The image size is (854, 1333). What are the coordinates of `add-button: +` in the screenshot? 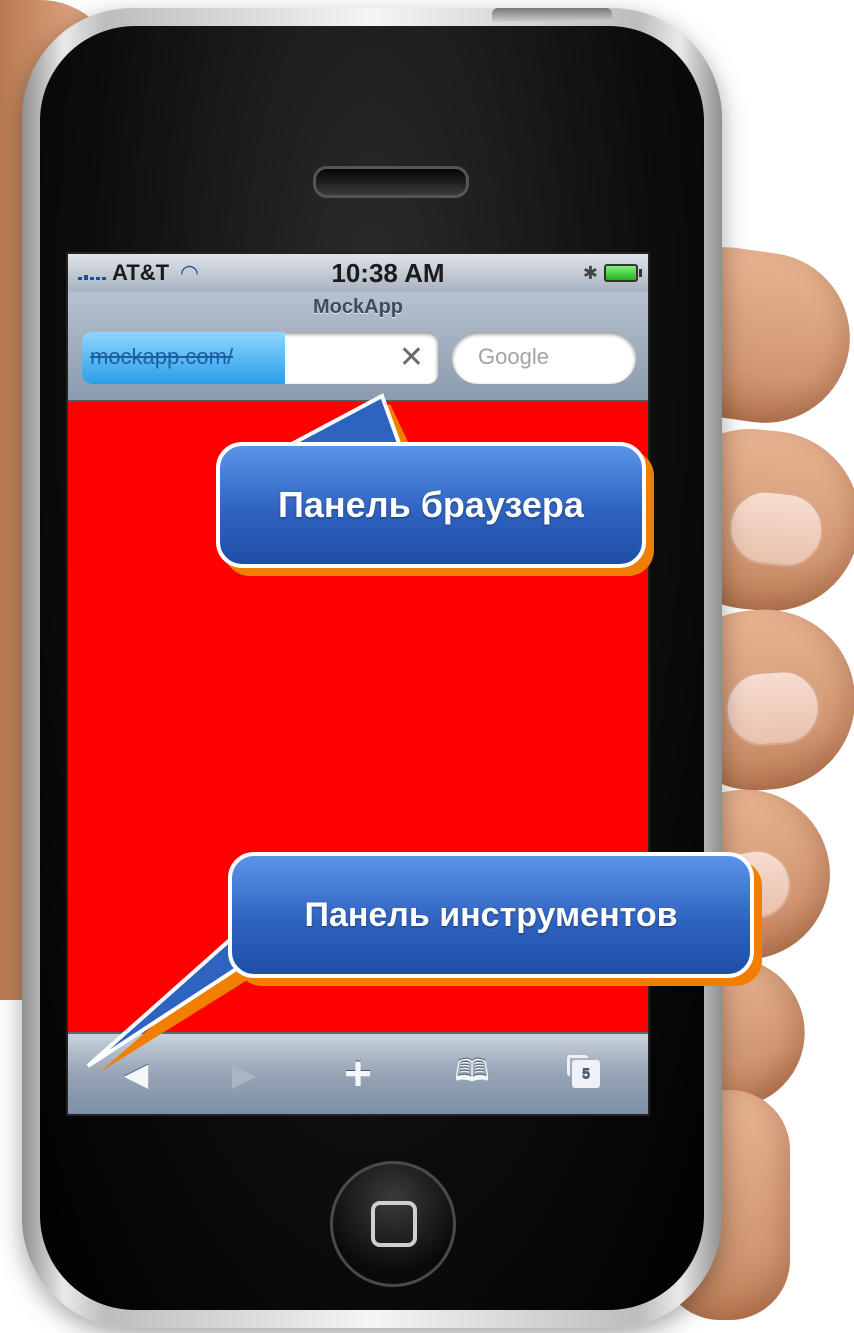 It's located at (358, 1074).